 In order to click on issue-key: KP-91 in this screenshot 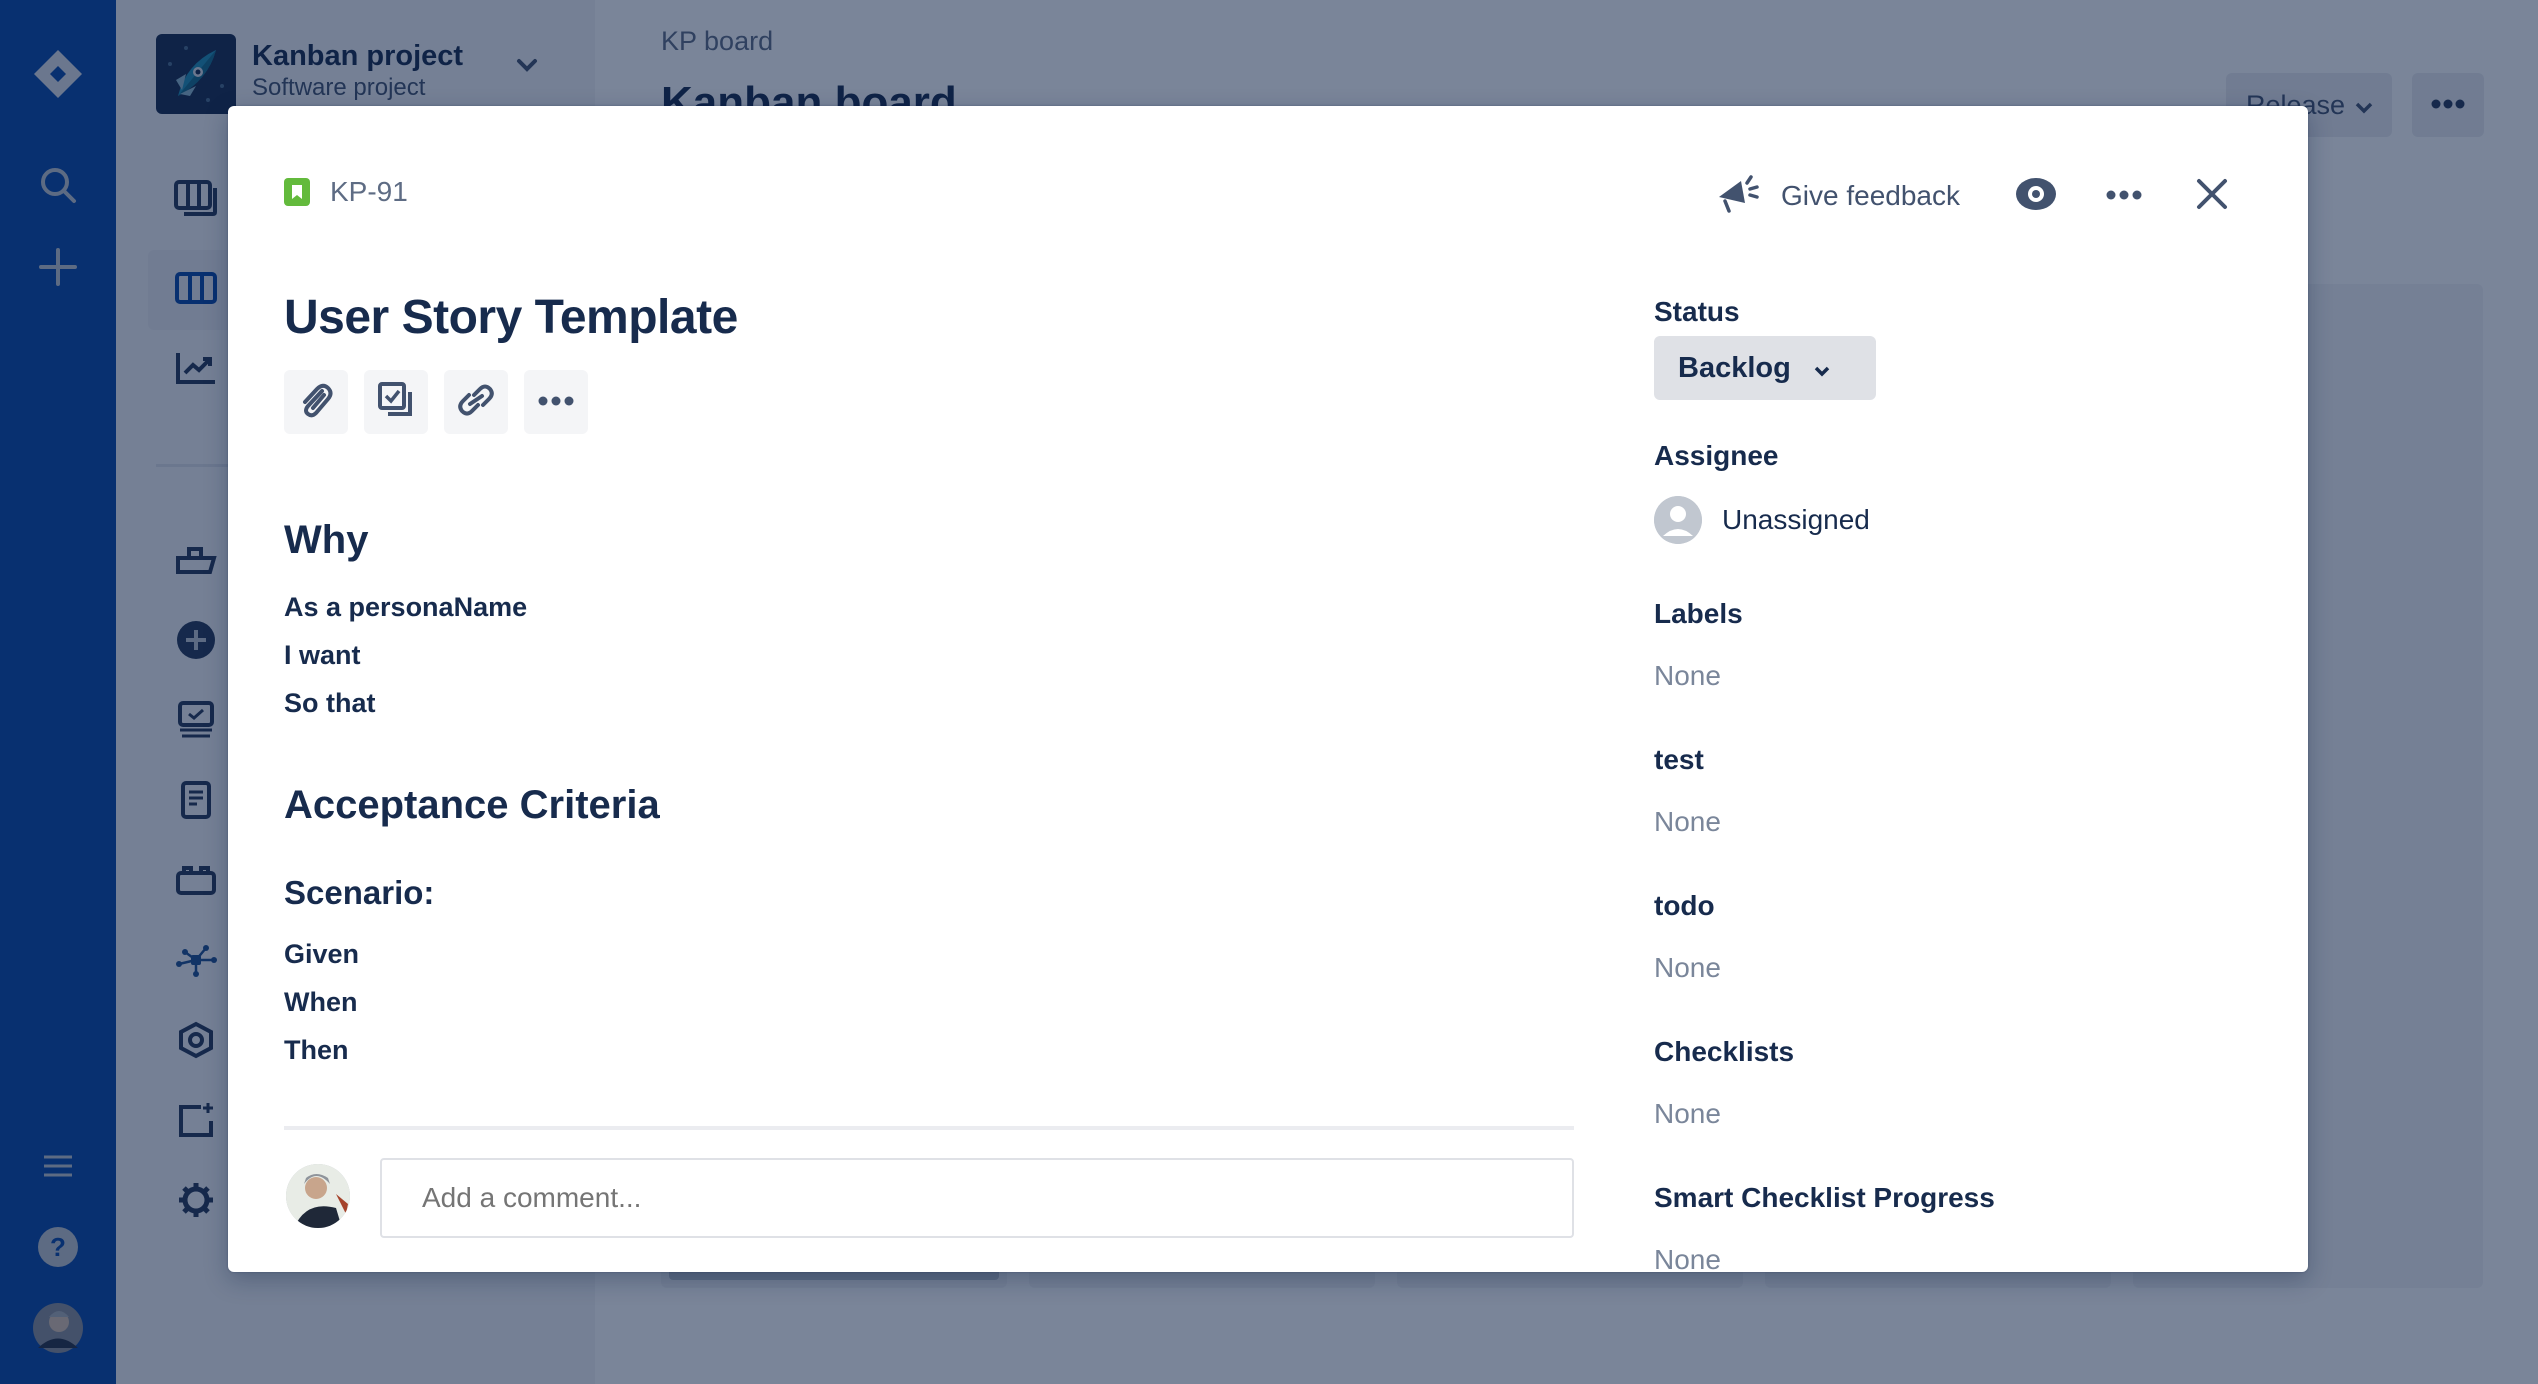, I will do `click(369, 191)`.